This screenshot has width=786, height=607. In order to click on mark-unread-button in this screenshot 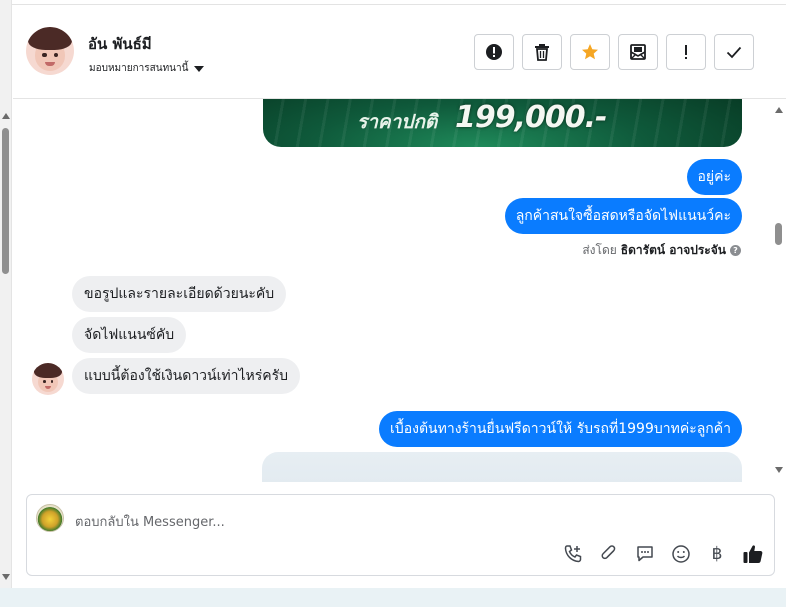, I will do `click(638, 52)`.